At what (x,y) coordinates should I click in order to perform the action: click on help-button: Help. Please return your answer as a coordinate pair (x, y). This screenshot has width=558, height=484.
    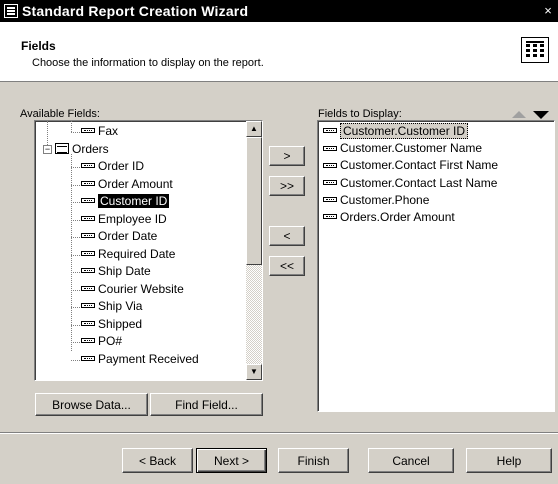
    Looking at the image, I should click on (509, 460).